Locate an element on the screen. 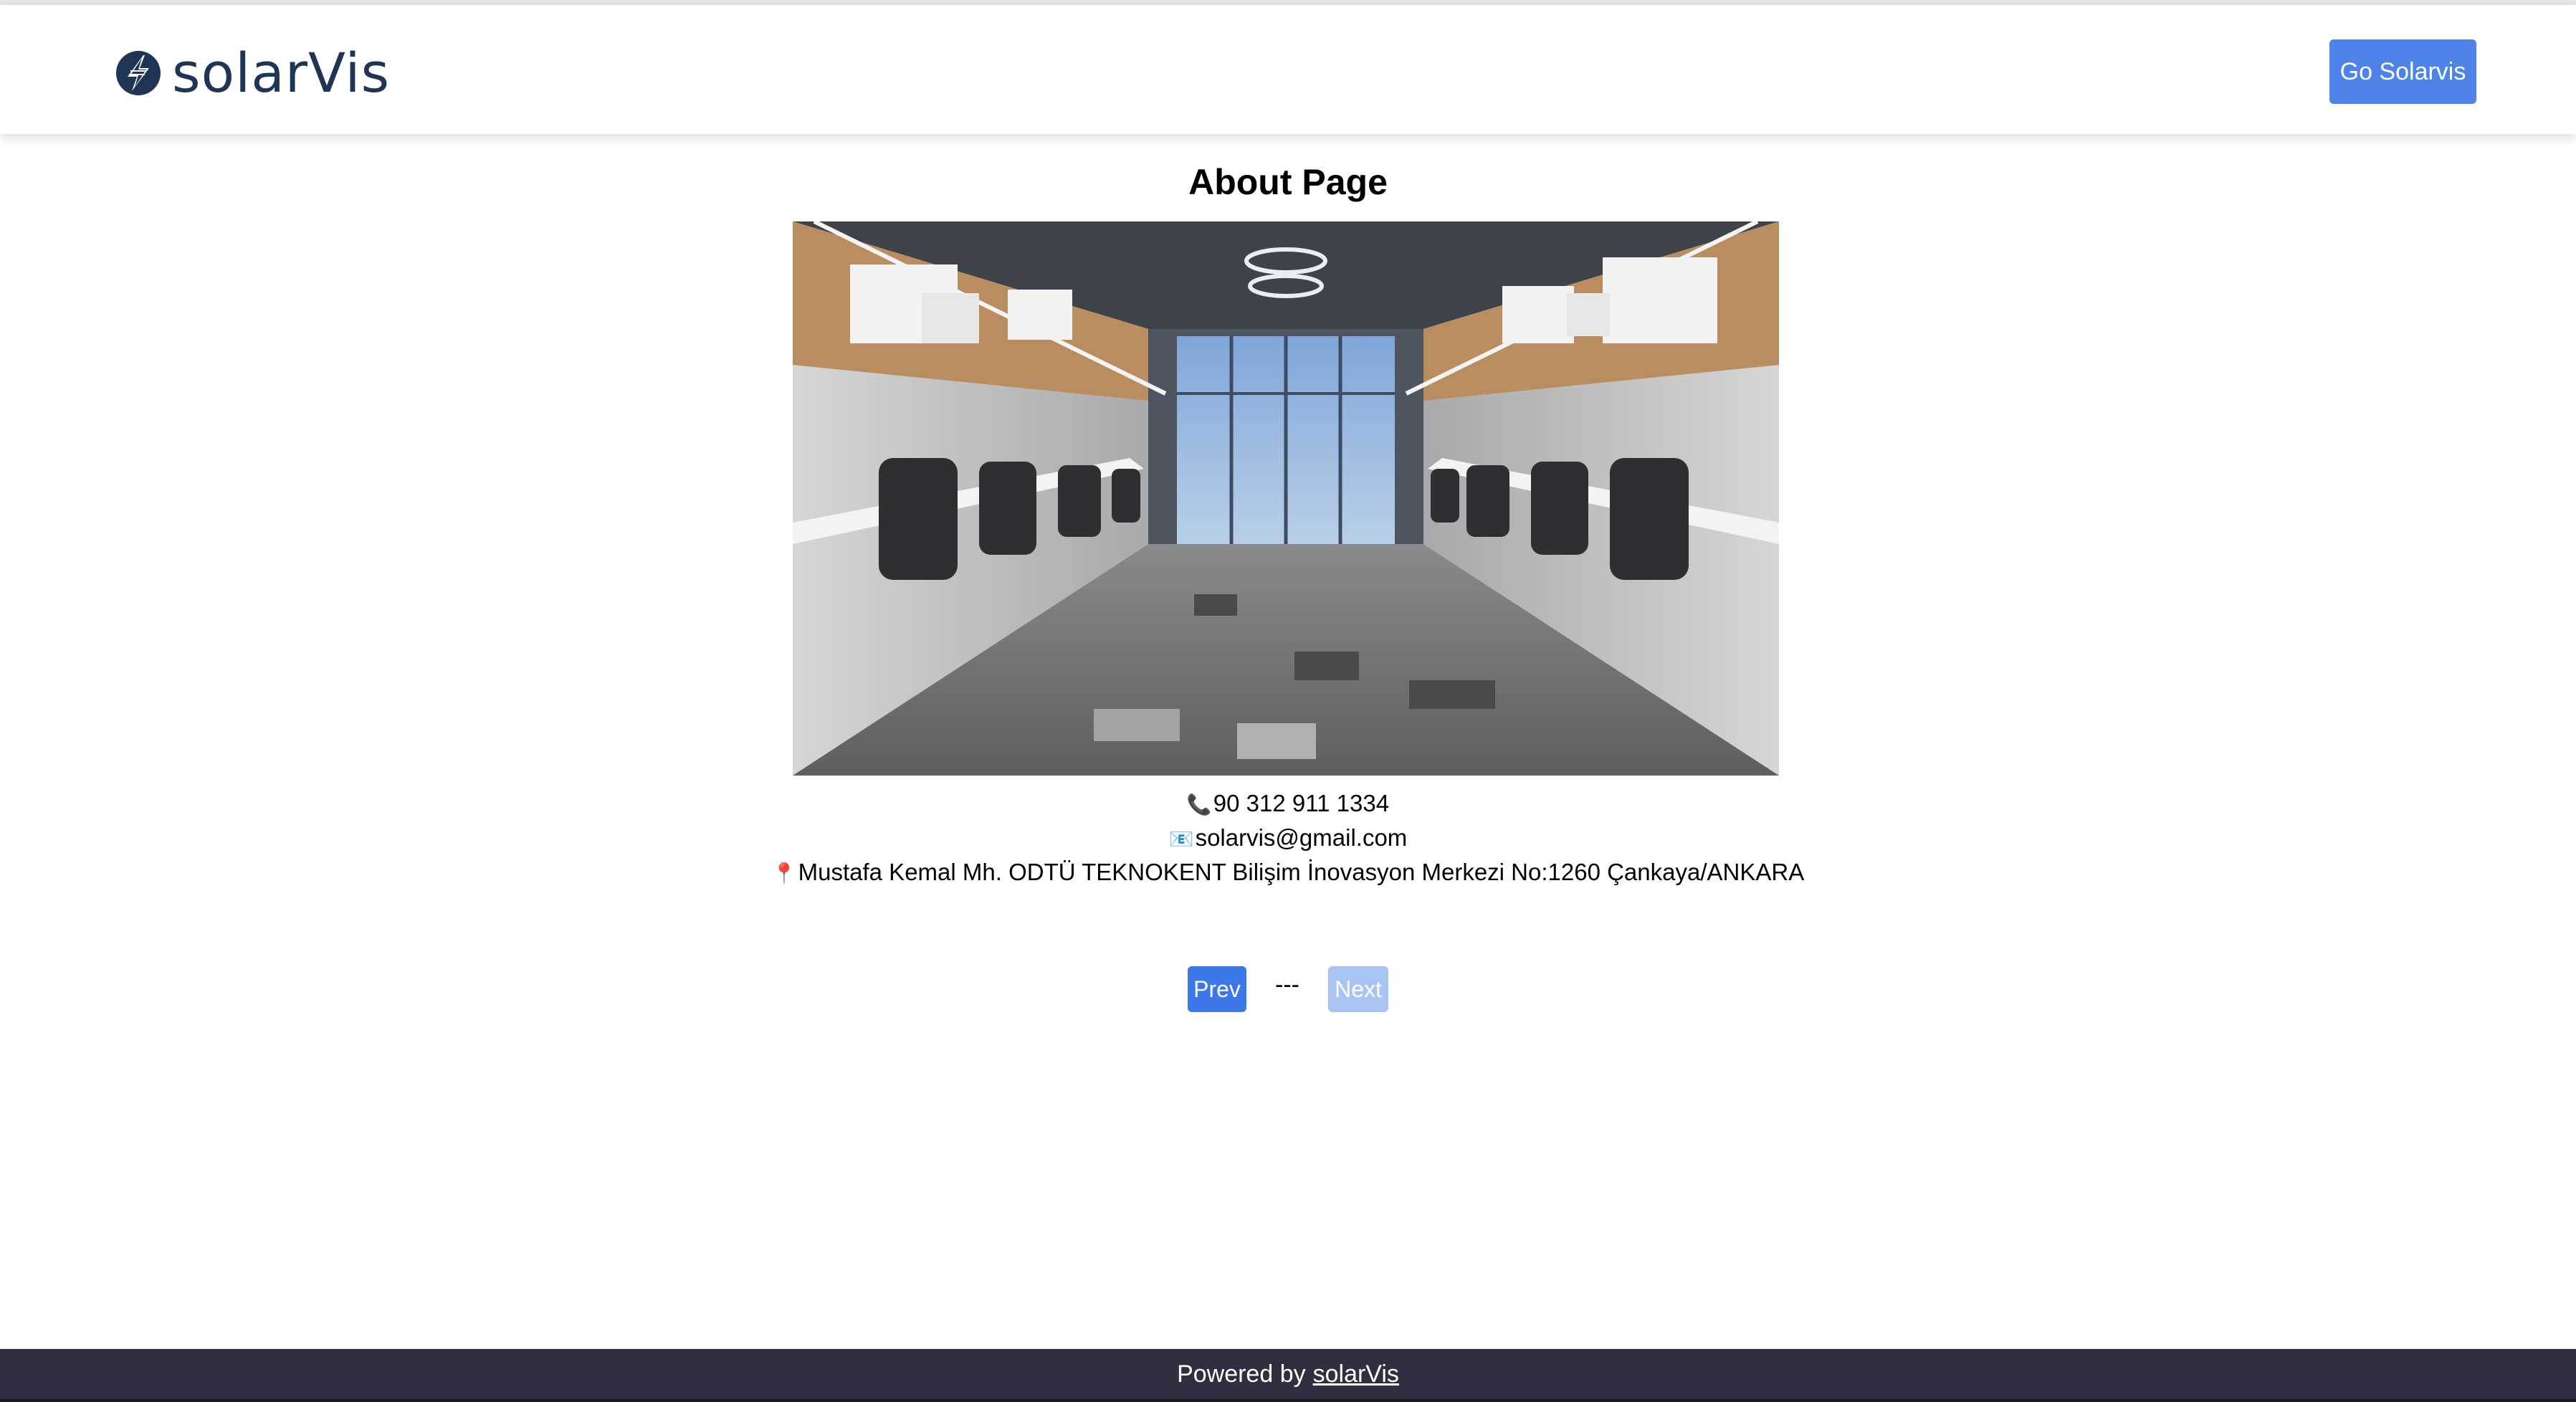 Image resolution: width=2576 pixels, height=1402 pixels. phone-icon: 📞 is located at coordinates (1199, 804).